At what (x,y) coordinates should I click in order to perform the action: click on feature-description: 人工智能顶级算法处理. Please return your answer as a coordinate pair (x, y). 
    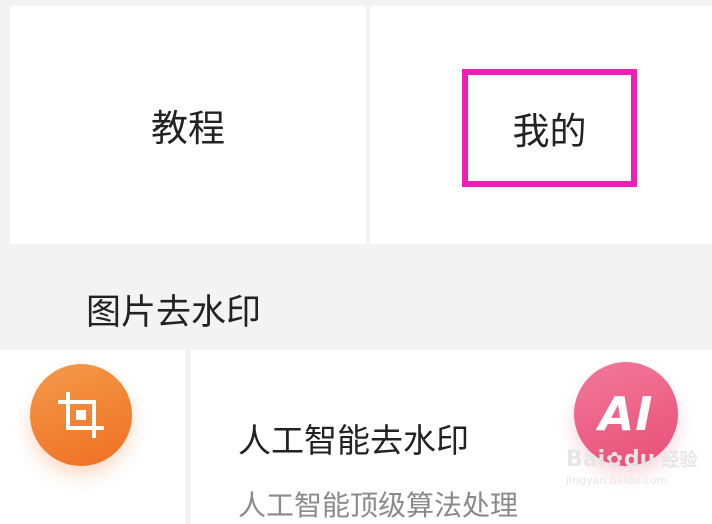
    Looking at the image, I should click on (378, 505).